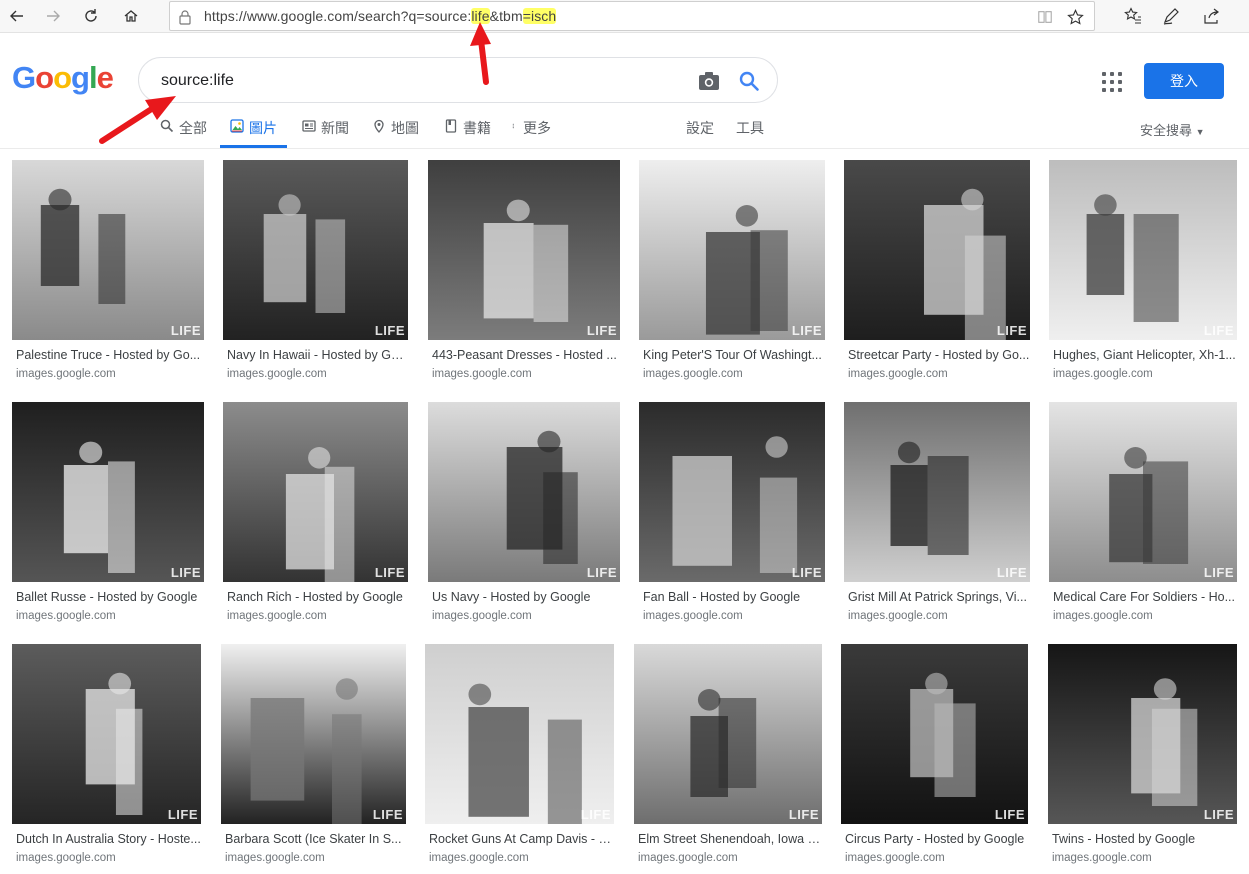  What do you see at coordinates (477, 128) in the screenshot?
I see `tab-books-label: 書籍` at bounding box center [477, 128].